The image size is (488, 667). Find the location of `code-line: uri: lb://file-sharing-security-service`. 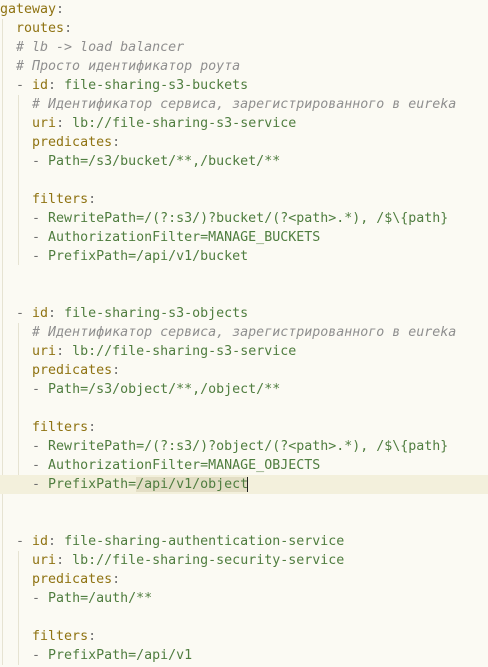

code-line: uri: lb://file-sharing-security-service is located at coordinates (188, 560).